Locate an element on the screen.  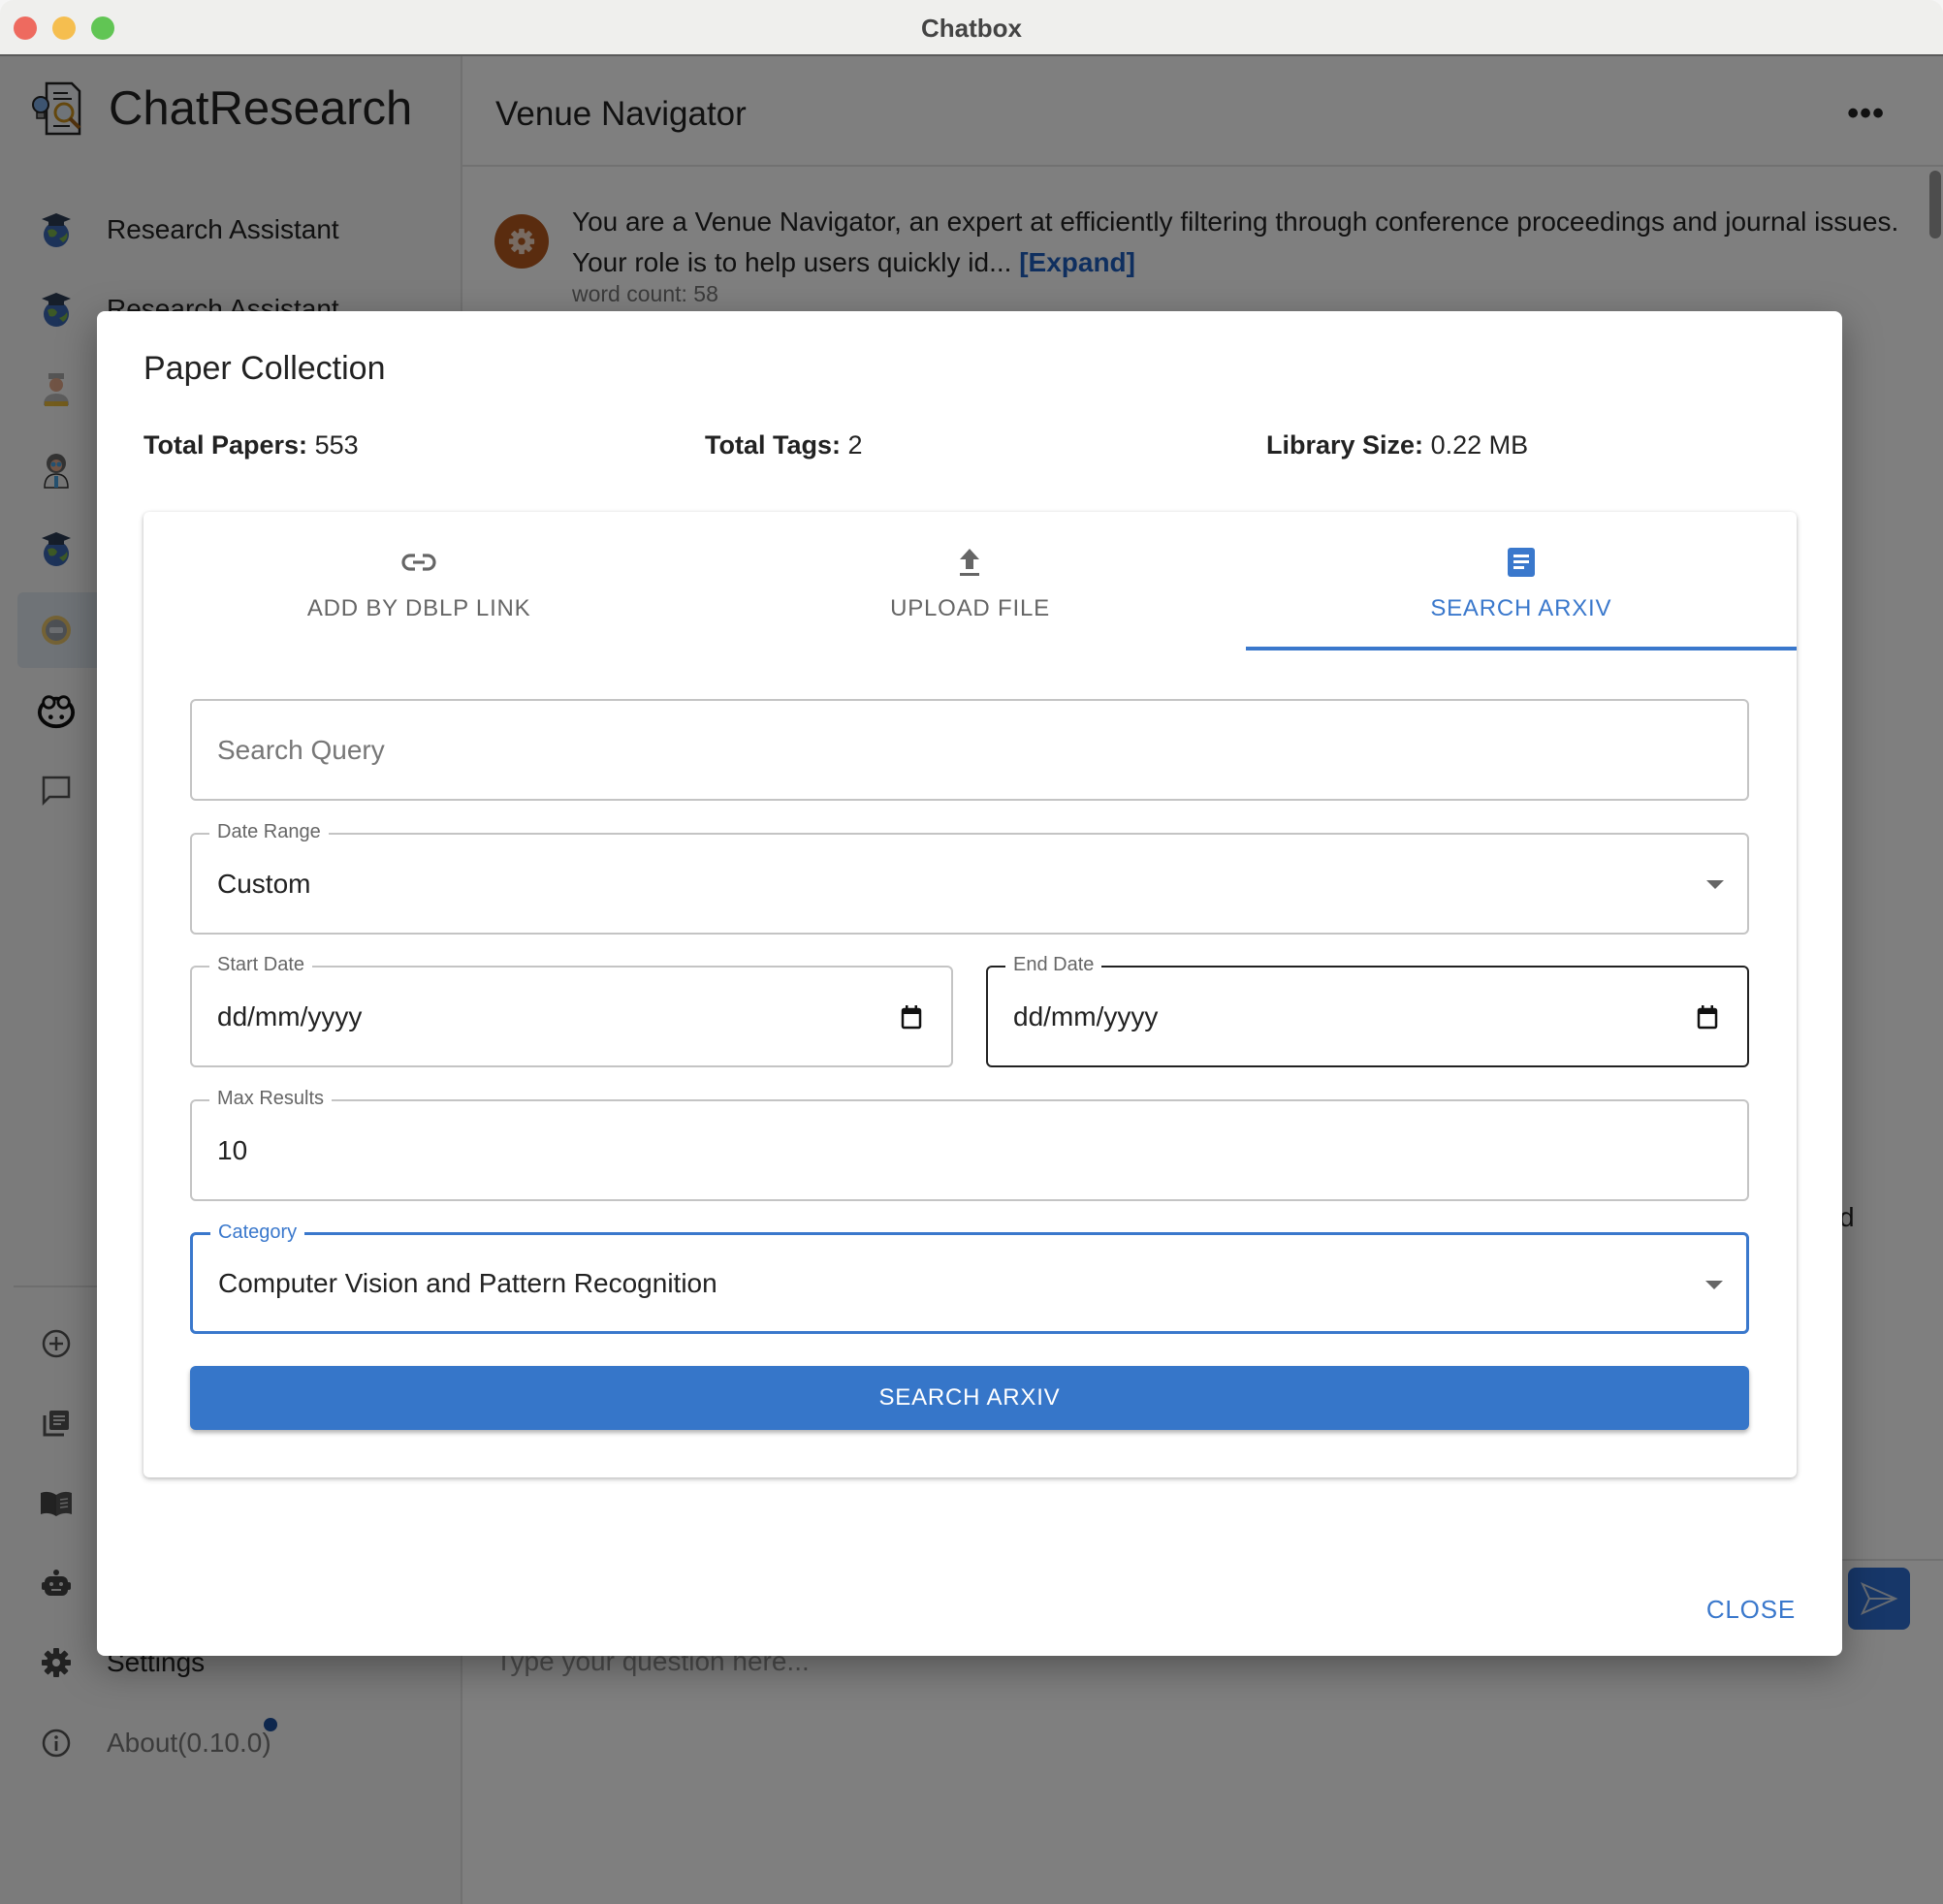
stat-value: 553 is located at coordinates (336, 445).